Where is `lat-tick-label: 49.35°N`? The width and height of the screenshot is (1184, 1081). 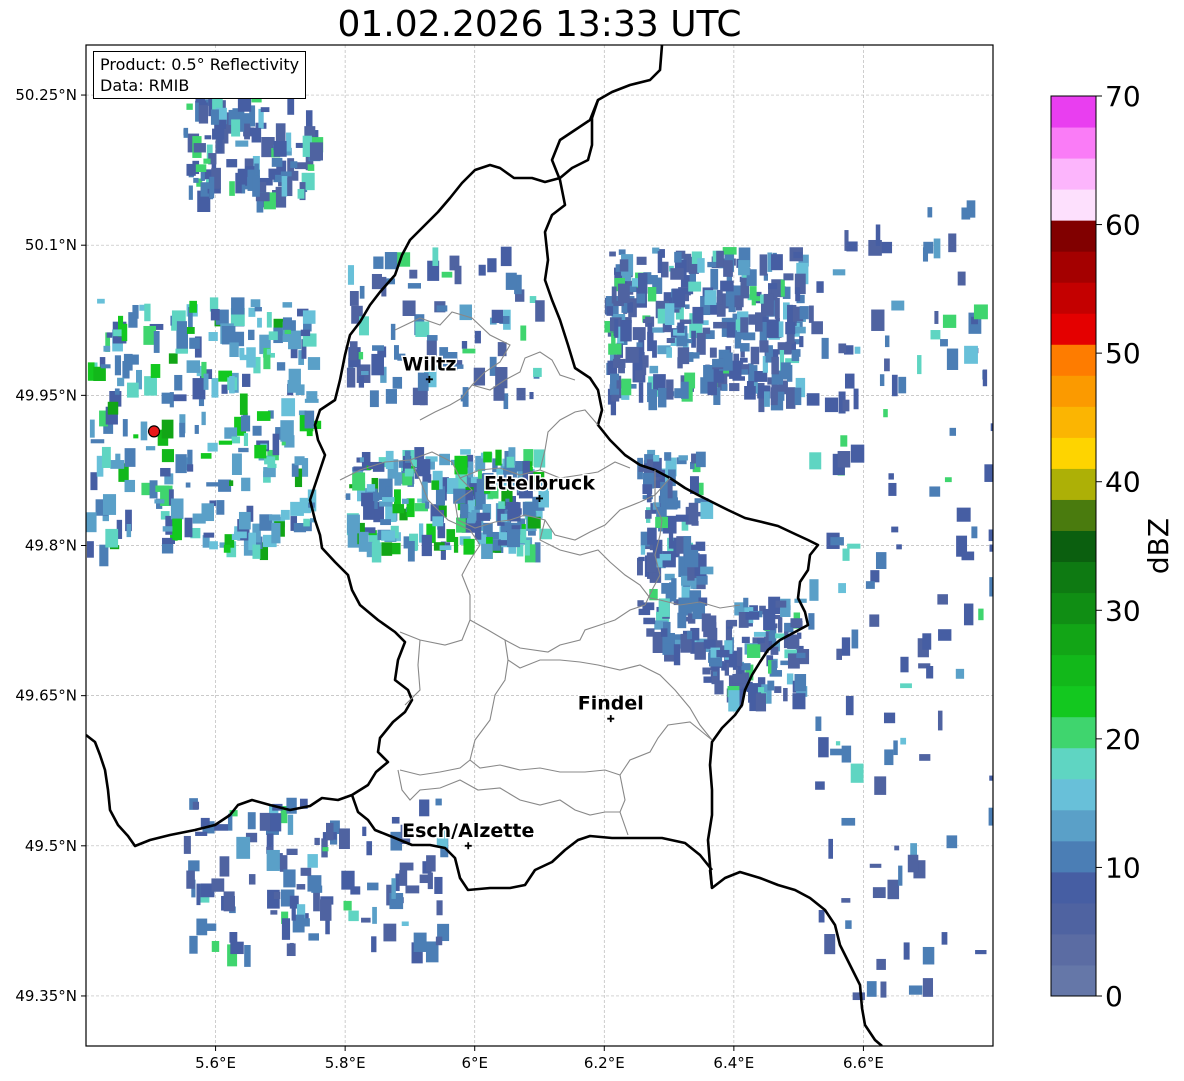
lat-tick-label: 49.35°N is located at coordinates (46, 996).